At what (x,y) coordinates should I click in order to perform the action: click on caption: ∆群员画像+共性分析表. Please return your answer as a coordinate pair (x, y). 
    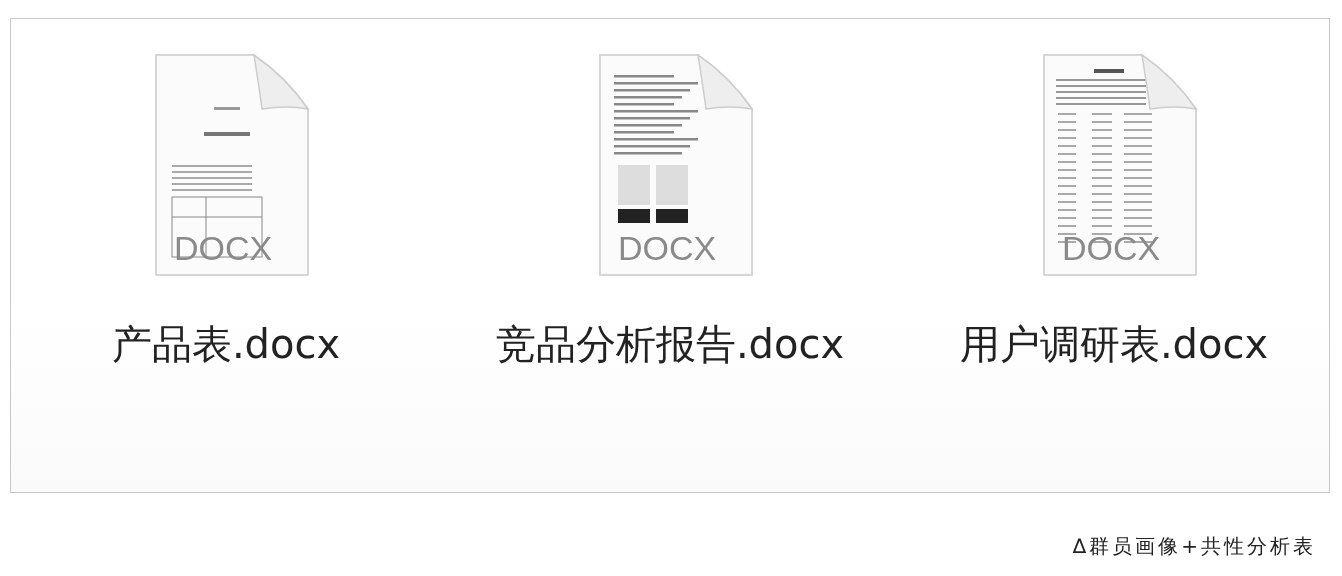
    Looking at the image, I should click on (1194, 546).